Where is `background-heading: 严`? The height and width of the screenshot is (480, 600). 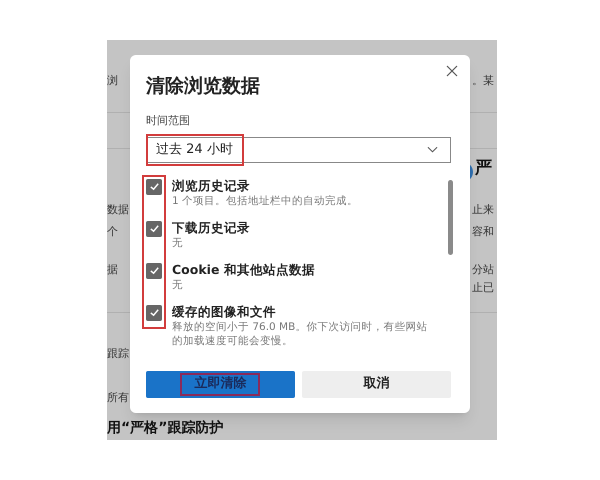 background-heading: 严 is located at coordinates (483, 168).